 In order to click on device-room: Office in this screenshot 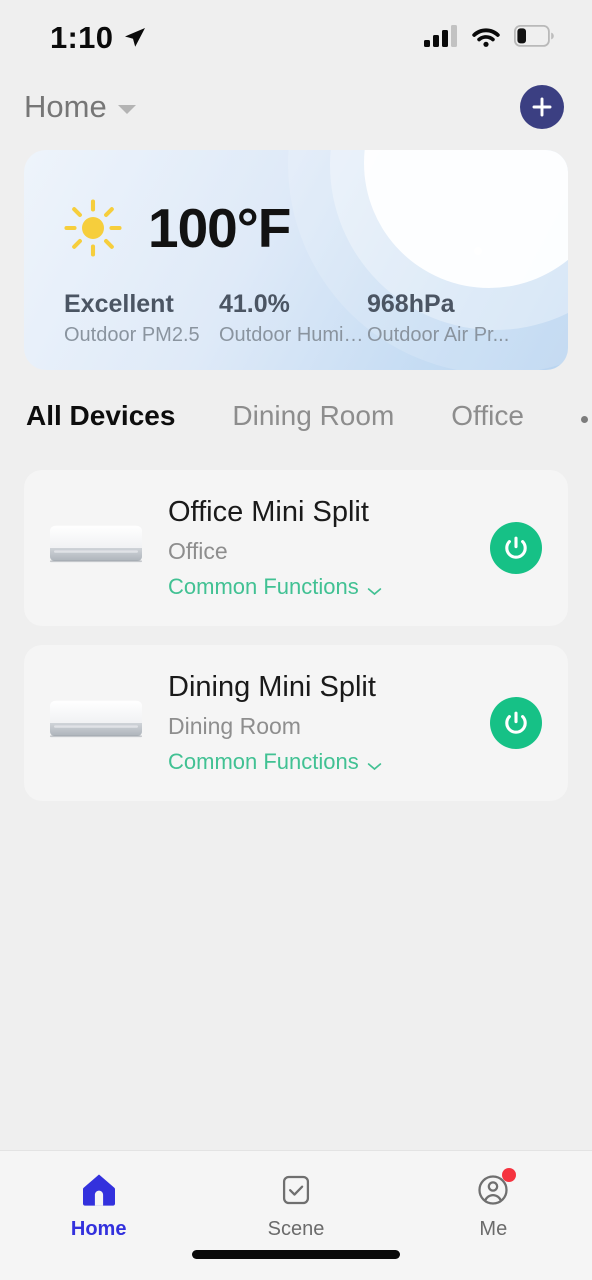, I will do `click(198, 551)`.